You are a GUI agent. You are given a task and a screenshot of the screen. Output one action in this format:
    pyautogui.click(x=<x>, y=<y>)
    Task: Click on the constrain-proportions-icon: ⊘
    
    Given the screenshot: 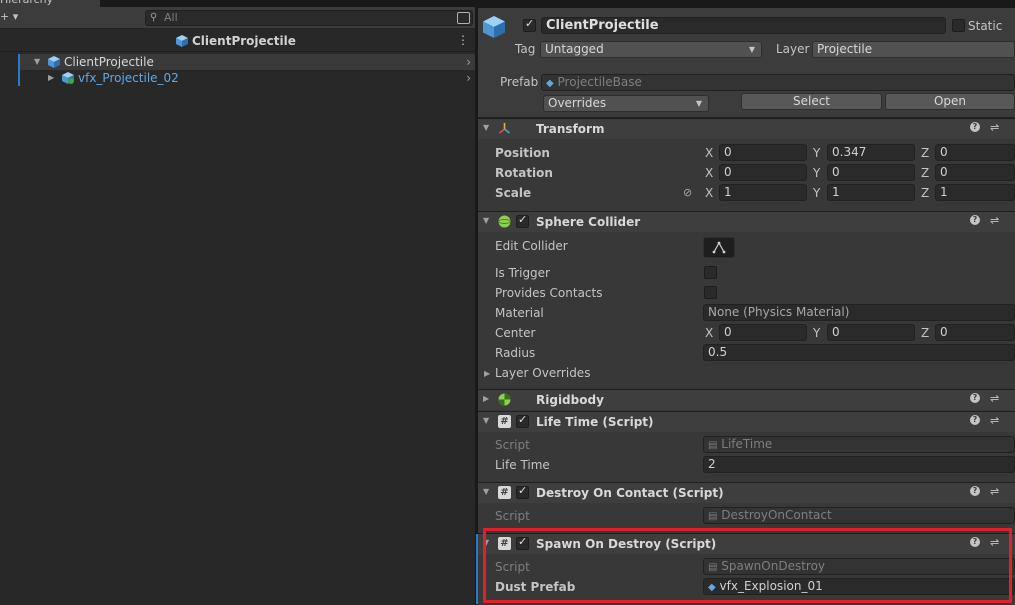 What is the action you would take?
    pyautogui.click(x=687, y=192)
    